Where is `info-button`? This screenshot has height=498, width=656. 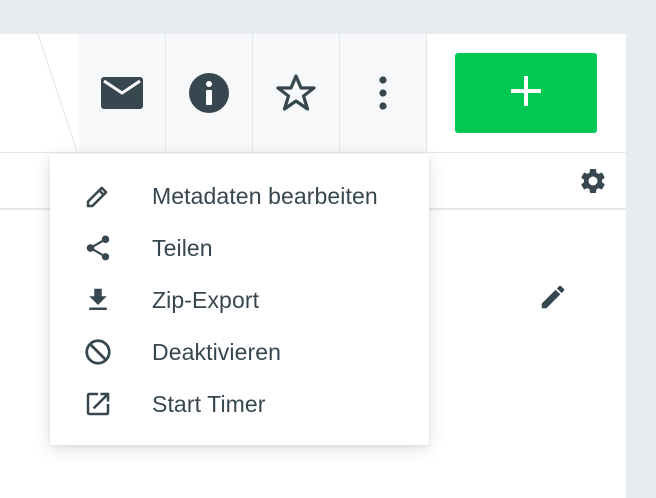
info-button is located at coordinates (209, 93).